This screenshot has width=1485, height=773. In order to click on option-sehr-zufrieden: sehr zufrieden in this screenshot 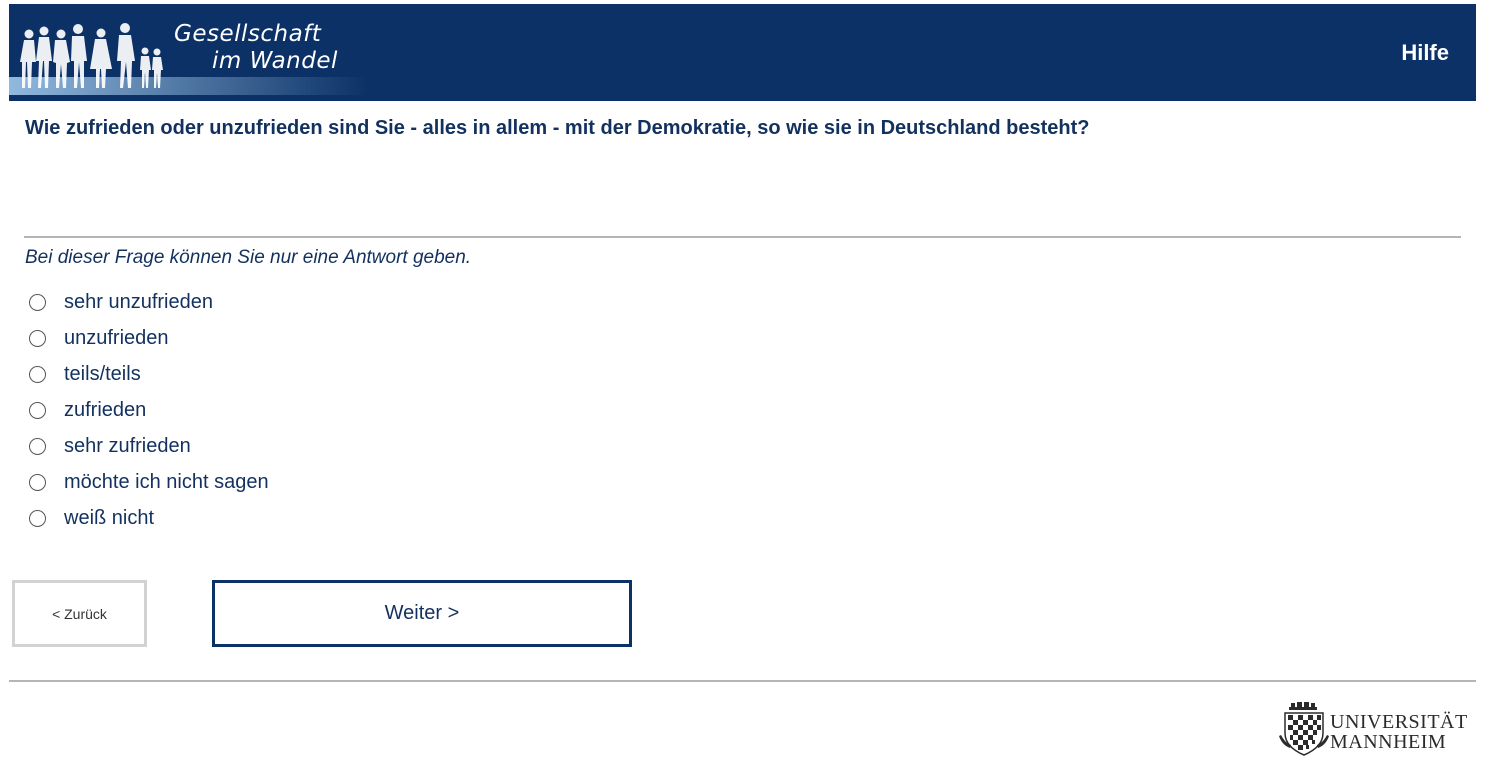, I will do `click(149, 446)`.